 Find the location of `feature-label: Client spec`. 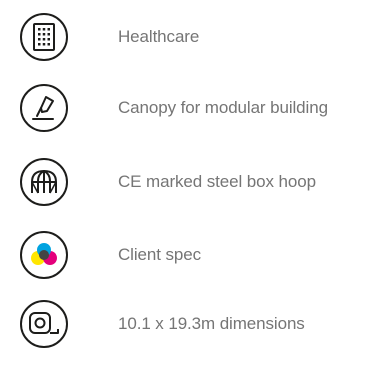

feature-label: Client spec is located at coordinates (159, 254).